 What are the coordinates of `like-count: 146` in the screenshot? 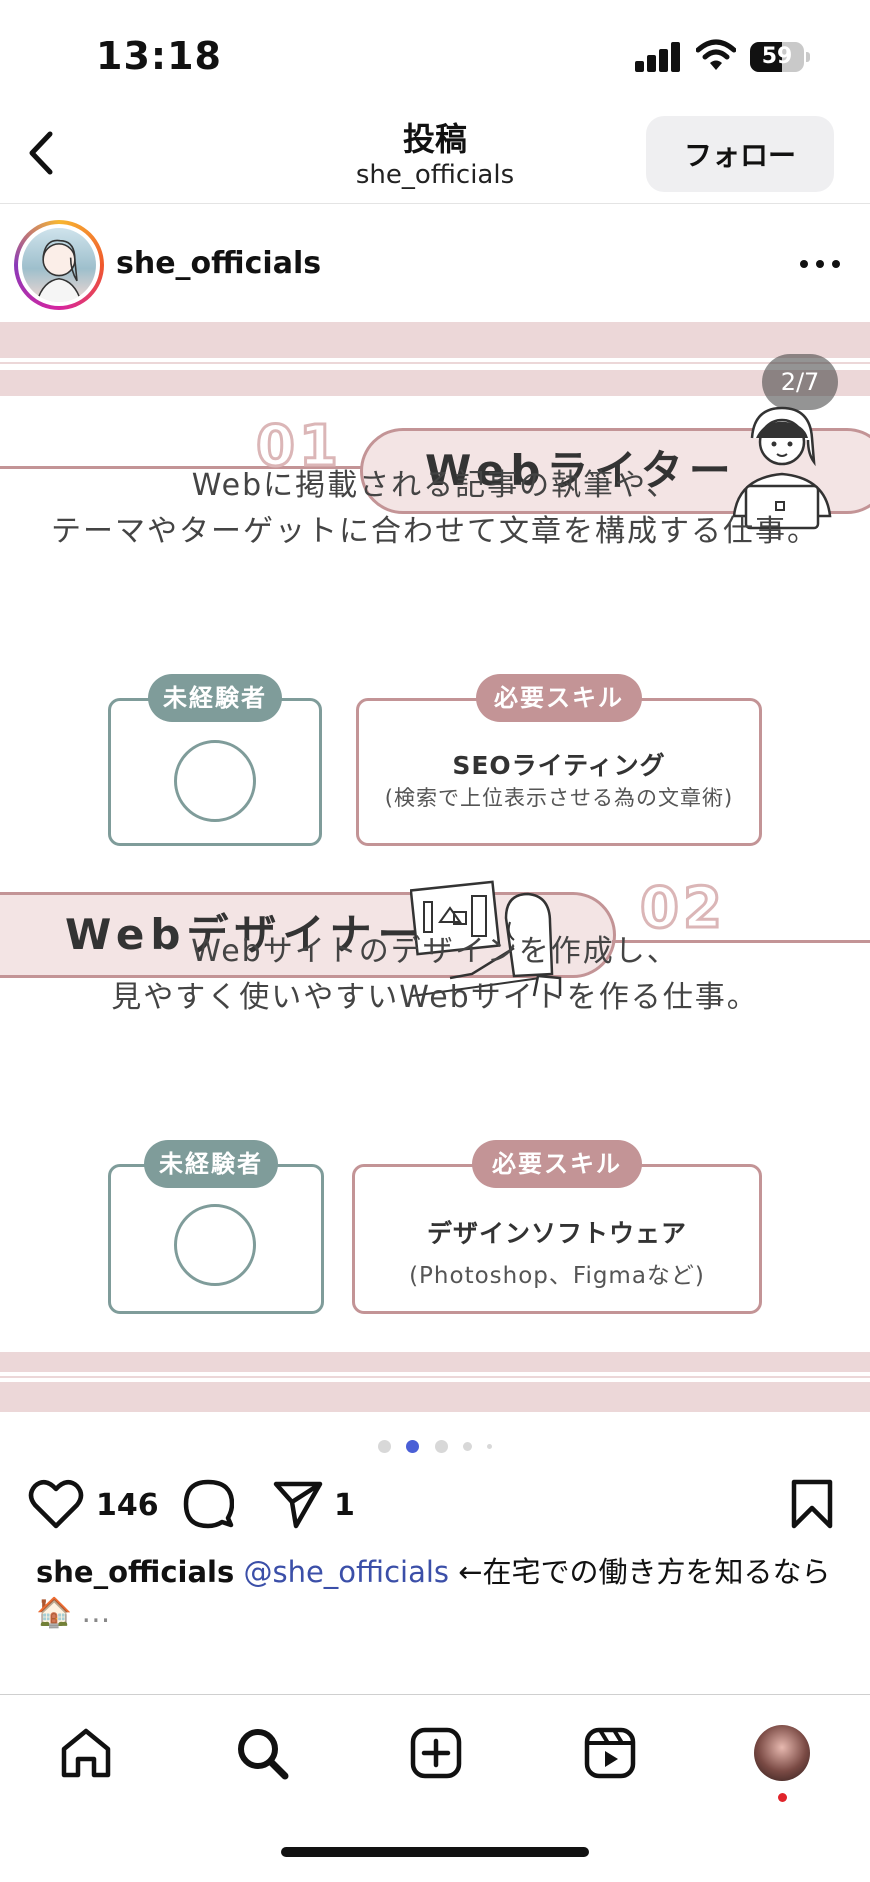 It's located at (127, 1505).